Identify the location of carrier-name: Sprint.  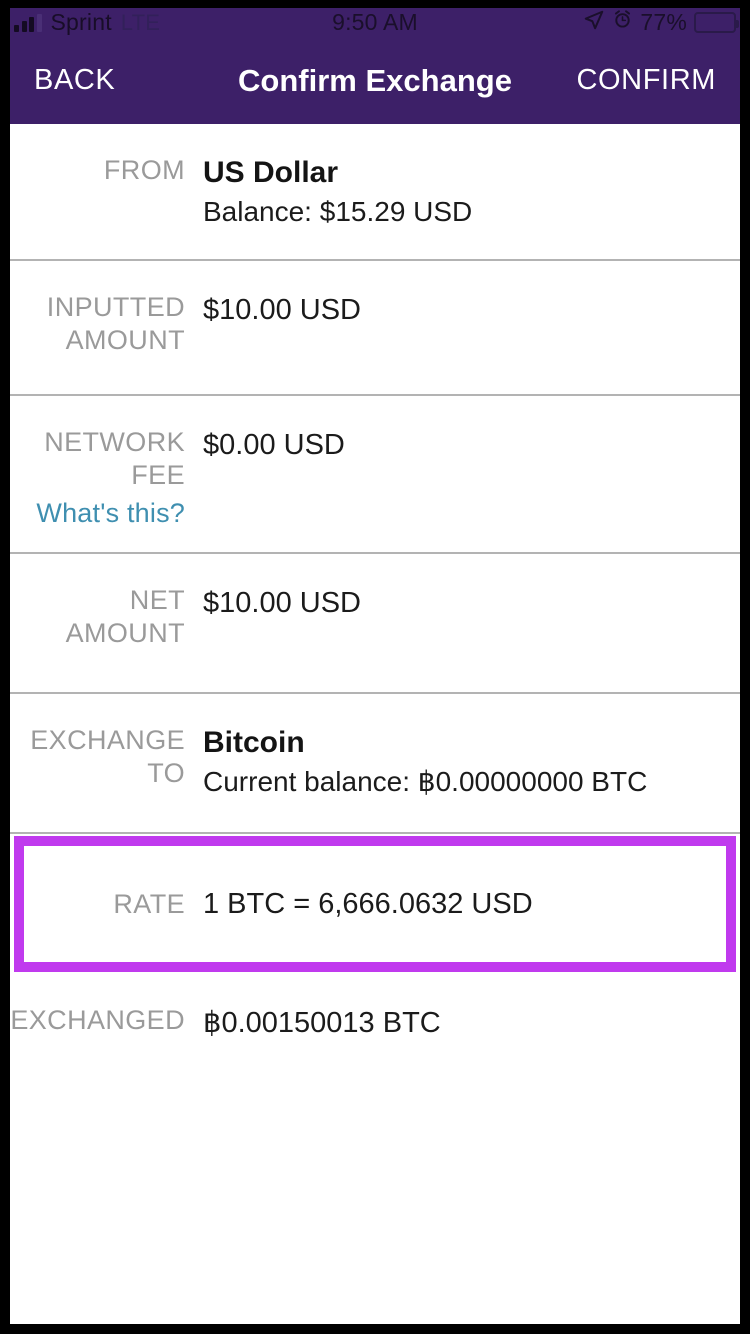
(81, 22).